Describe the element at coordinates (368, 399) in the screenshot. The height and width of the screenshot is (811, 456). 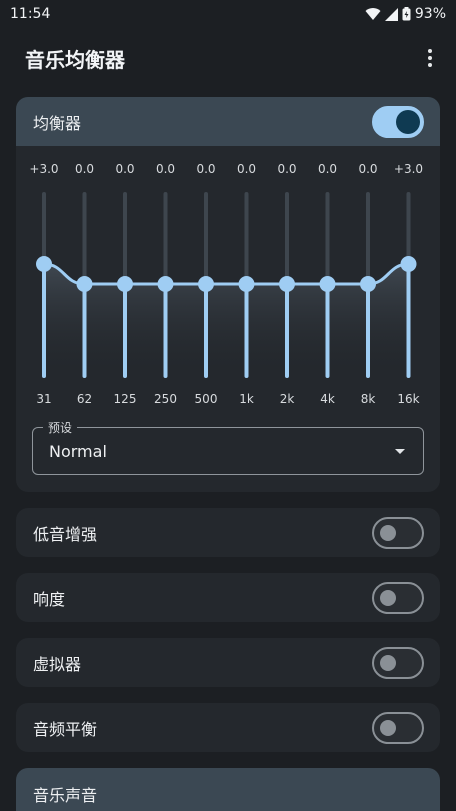
I see `band-frequency-label: 8k` at that location.